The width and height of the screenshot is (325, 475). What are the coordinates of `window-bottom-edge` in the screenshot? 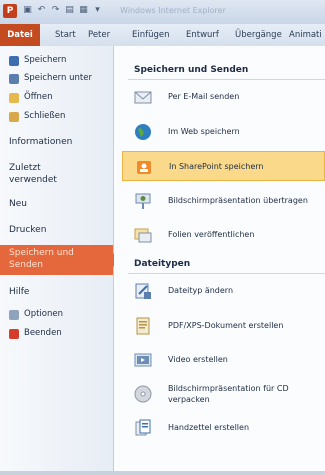 It's located at (162, 473).